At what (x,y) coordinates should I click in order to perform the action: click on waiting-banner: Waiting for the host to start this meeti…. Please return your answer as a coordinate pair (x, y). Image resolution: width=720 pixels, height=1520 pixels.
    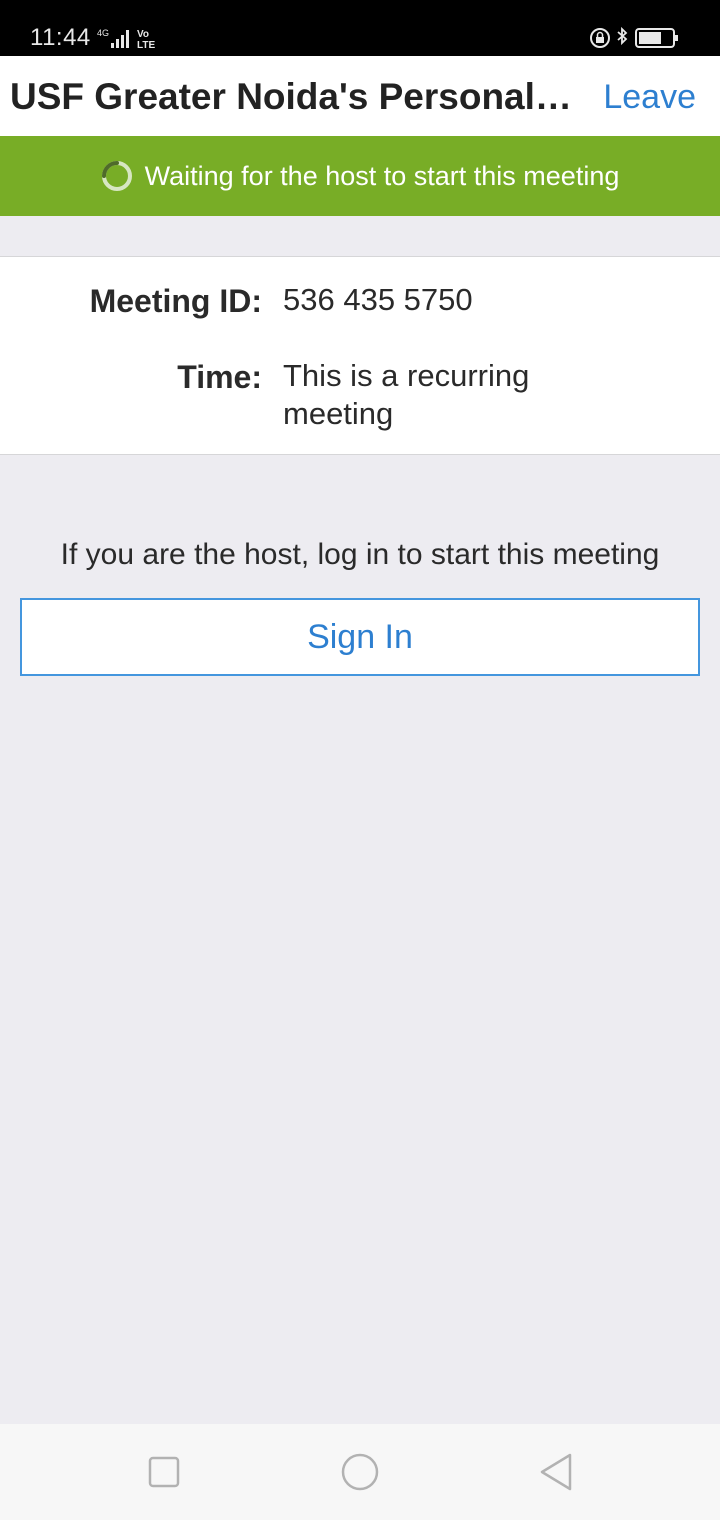
    Looking at the image, I should click on (360, 176).